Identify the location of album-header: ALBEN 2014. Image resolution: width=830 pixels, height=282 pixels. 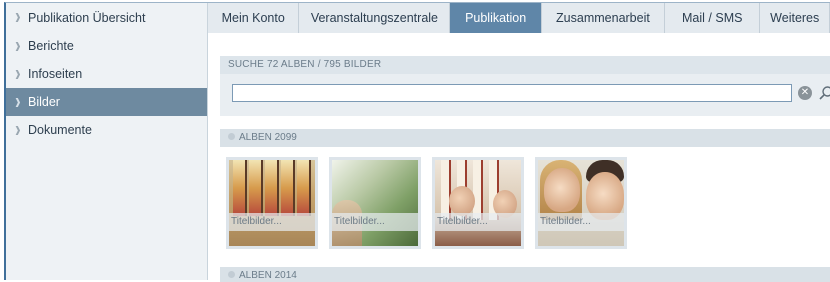
(525, 274).